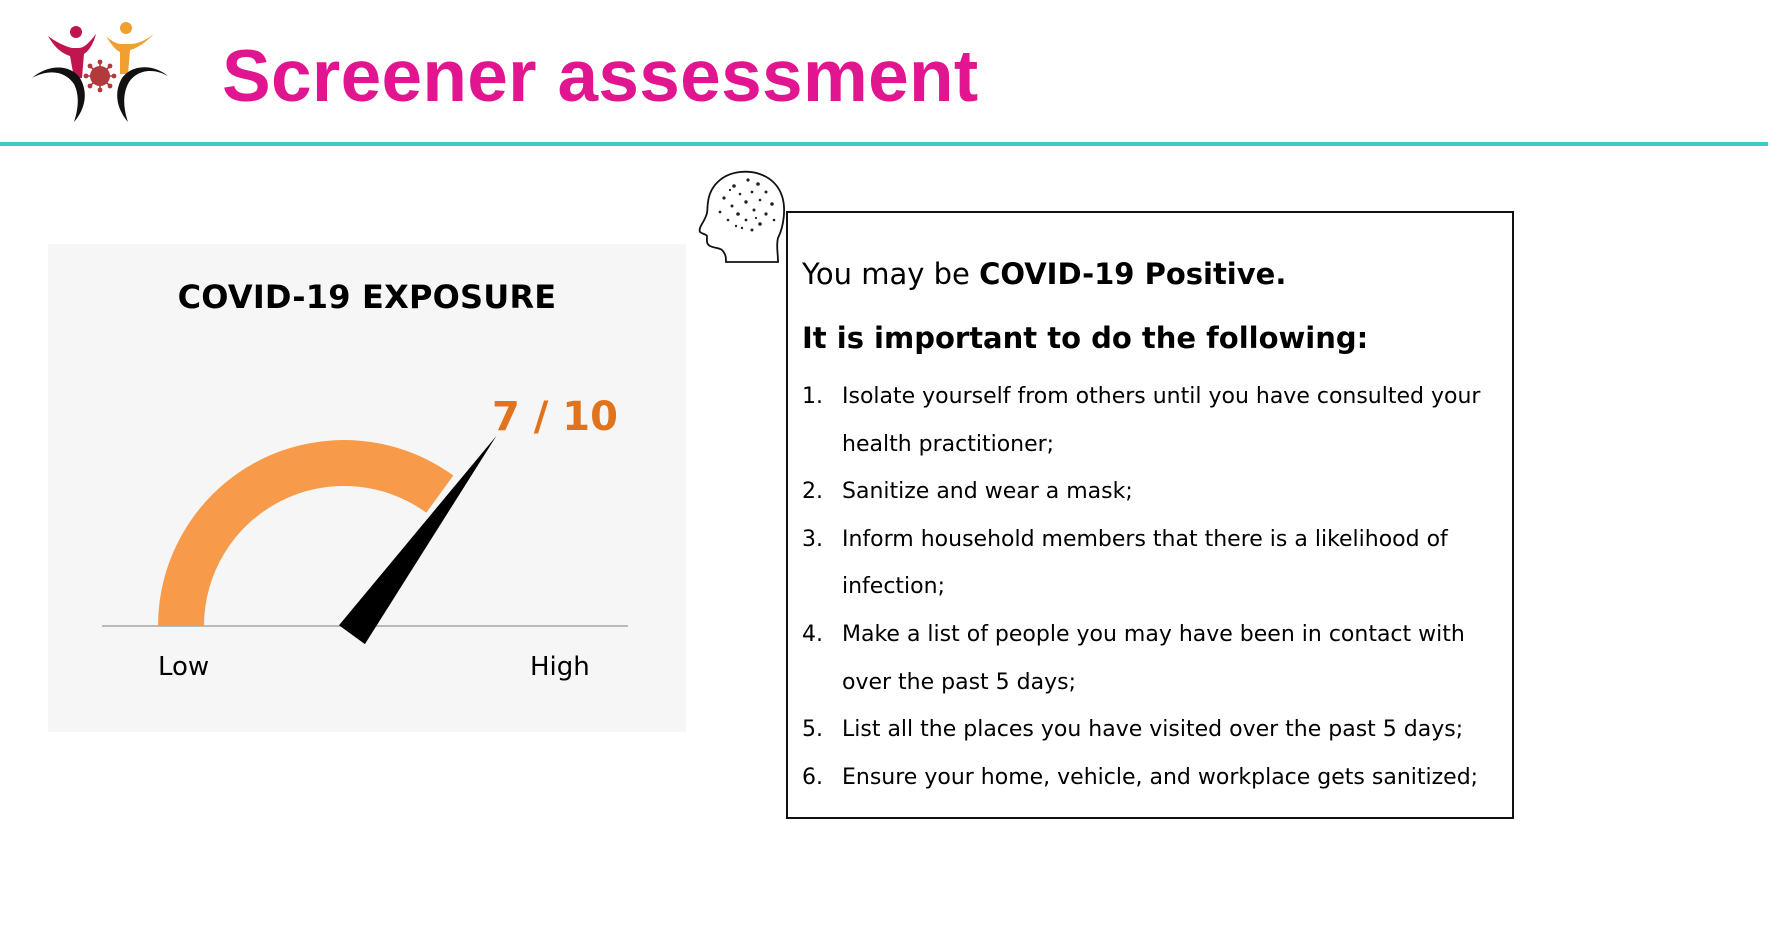 The width and height of the screenshot is (1768, 947). What do you see at coordinates (741, 219) in the screenshot?
I see `head-brain-icon` at bounding box center [741, 219].